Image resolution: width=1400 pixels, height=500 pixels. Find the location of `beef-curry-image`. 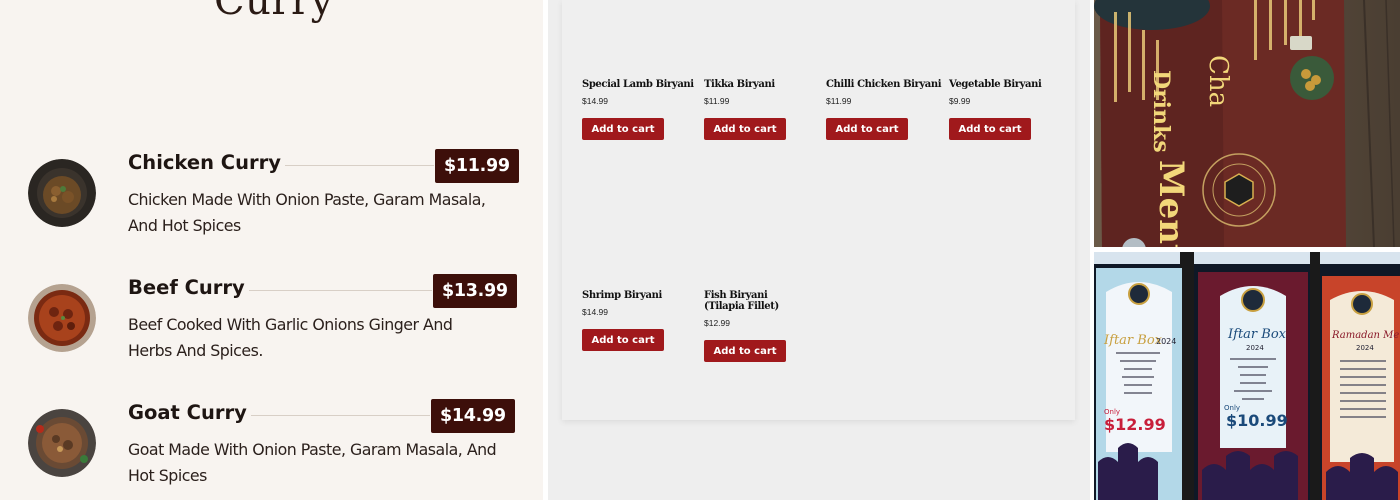

beef-curry-image is located at coordinates (62, 318).